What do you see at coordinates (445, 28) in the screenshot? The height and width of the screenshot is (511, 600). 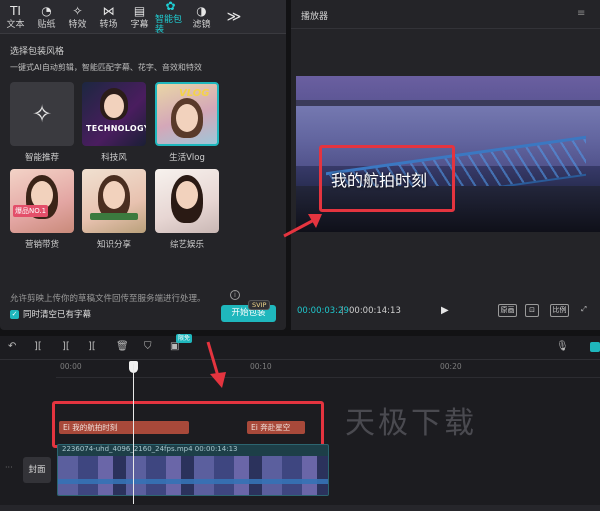 I see `divider` at bounding box center [445, 28].